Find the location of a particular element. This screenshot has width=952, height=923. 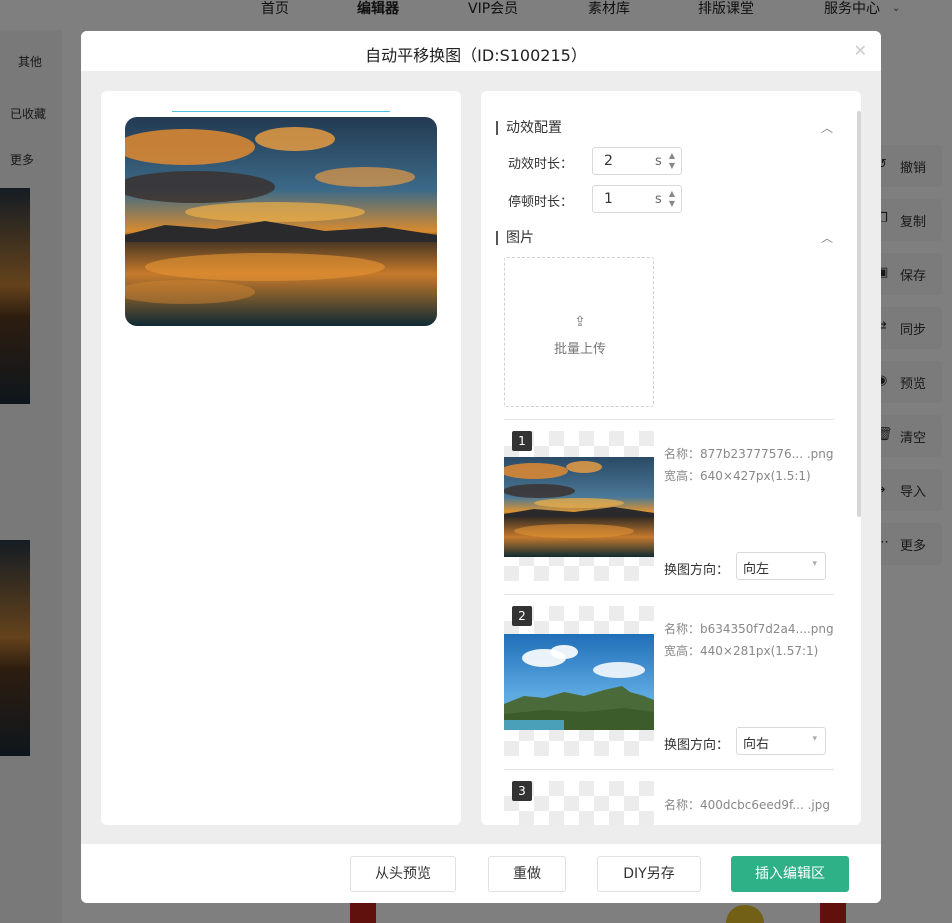

insert-editor-button: 插入编辑区 is located at coordinates (790, 874).